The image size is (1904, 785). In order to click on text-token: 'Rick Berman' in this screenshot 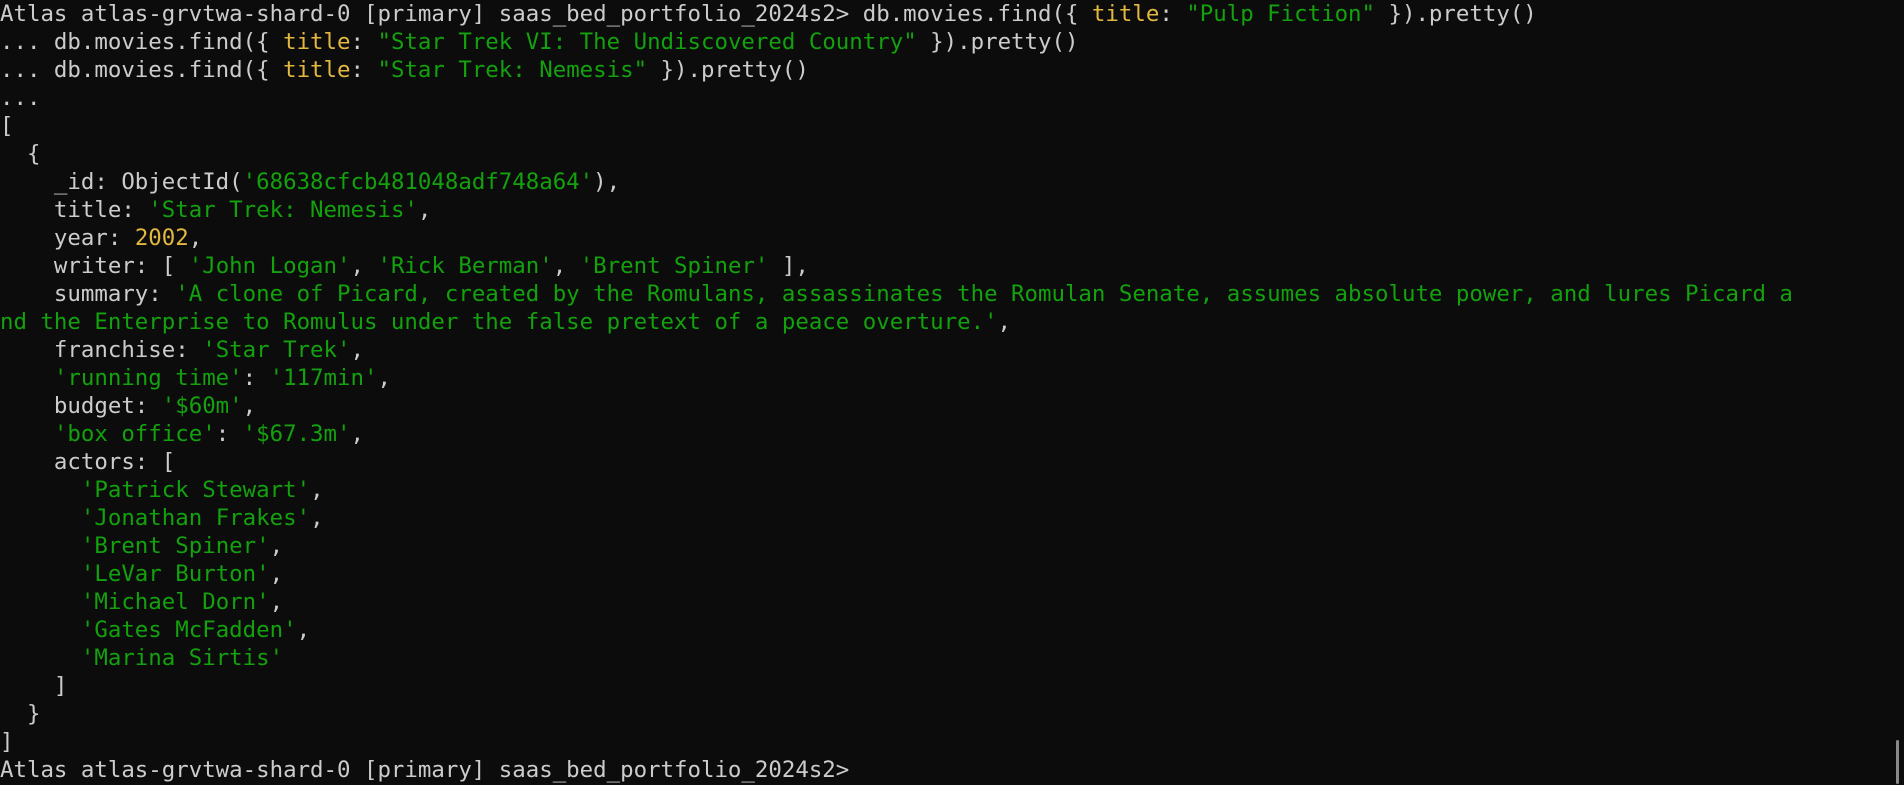, I will do `click(465, 266)`.